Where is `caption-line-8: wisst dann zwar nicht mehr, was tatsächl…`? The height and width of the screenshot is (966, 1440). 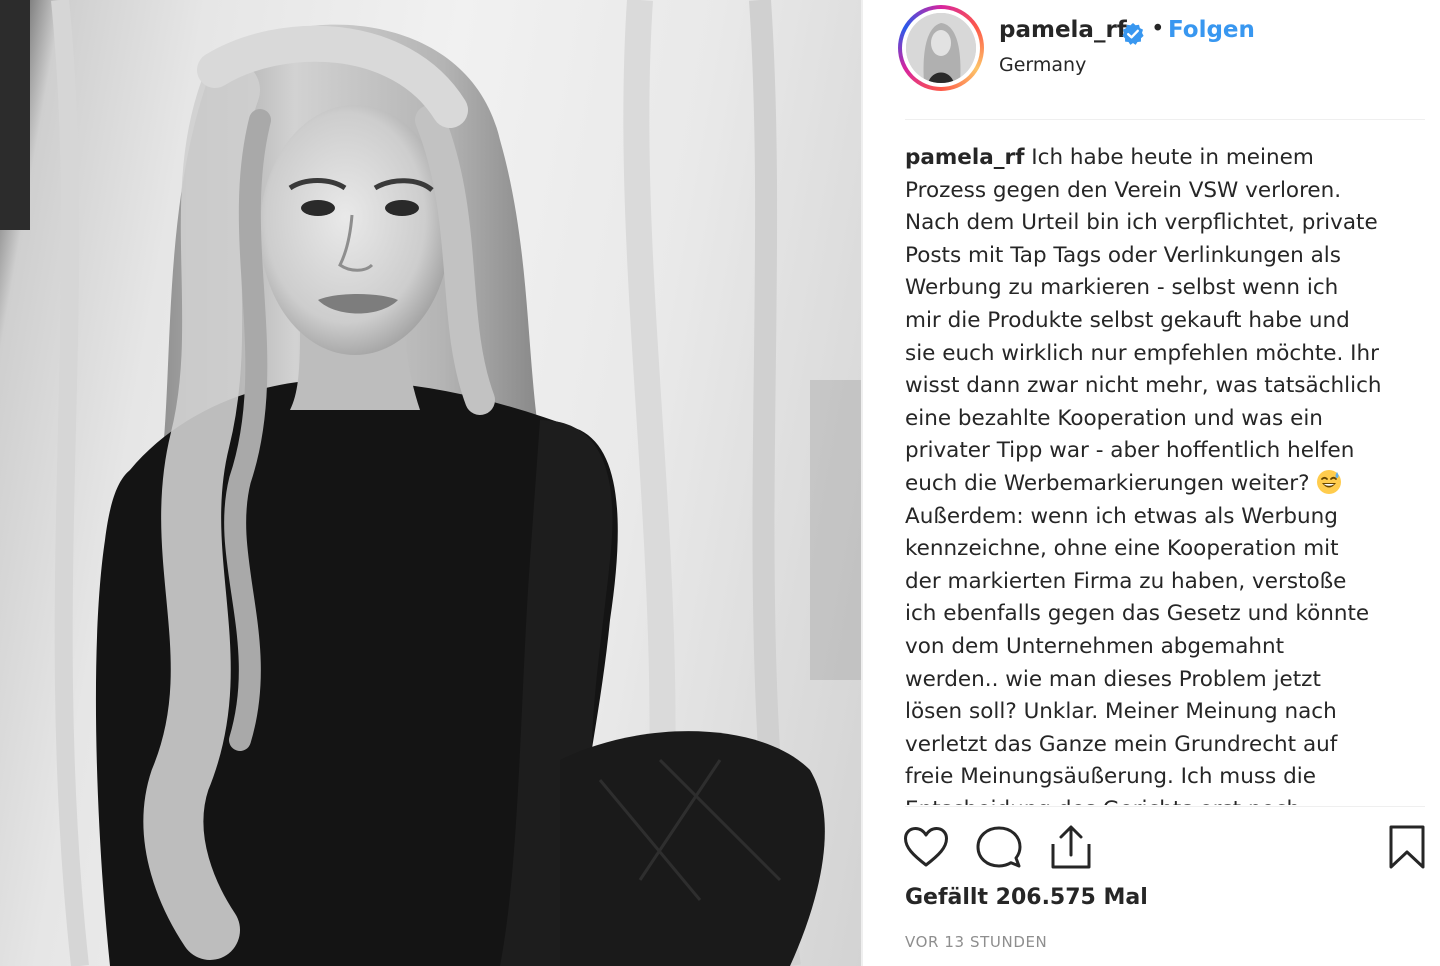
caption-line-8: wisst dann zwar nicht mehr, was tatsächl… is located at coordinates (1143, 386).